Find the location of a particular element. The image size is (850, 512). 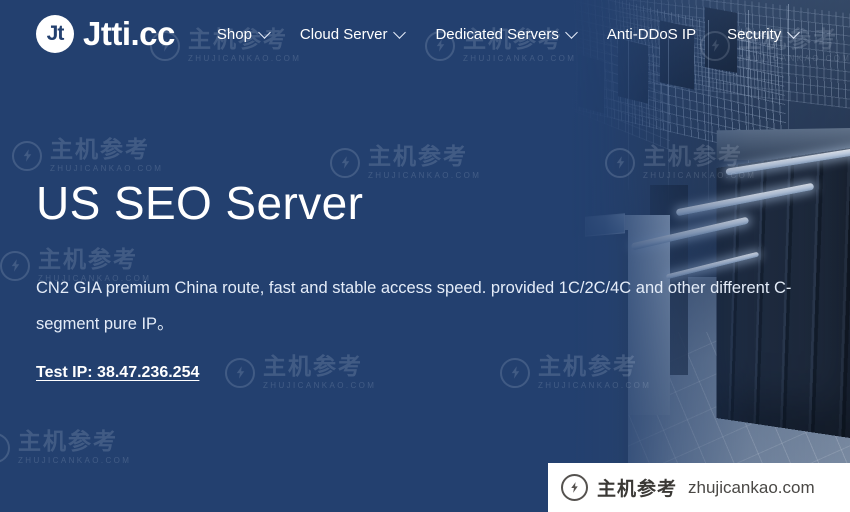

badge-cn-text: 主机参考 is located at coordinates (637, 489).